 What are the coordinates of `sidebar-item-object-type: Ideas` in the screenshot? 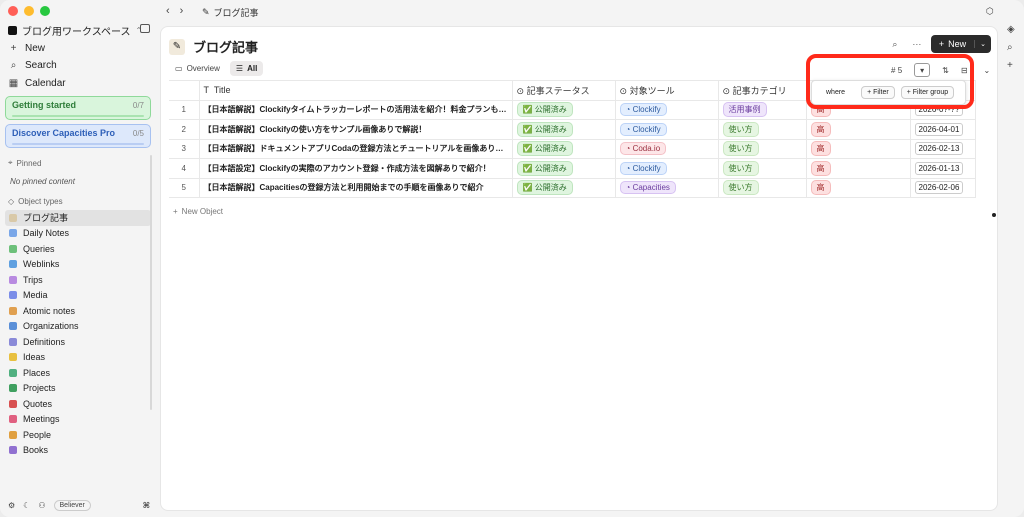 It's located at (78, 358).